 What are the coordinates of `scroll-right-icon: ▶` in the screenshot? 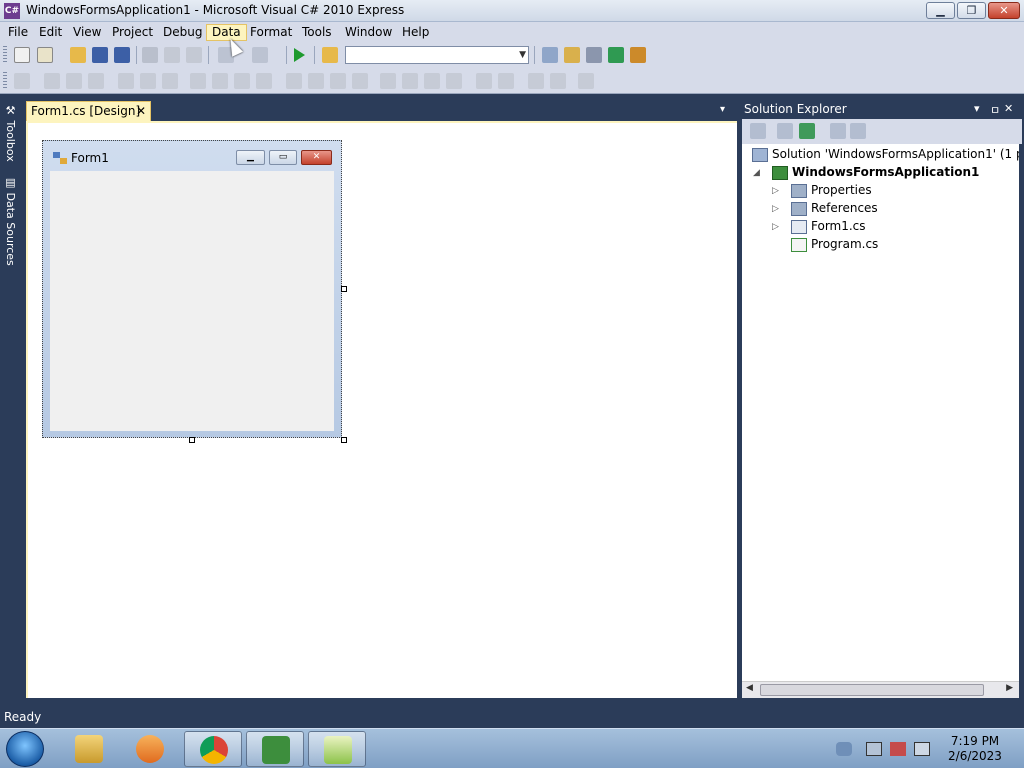 It's located at (1009, 688).